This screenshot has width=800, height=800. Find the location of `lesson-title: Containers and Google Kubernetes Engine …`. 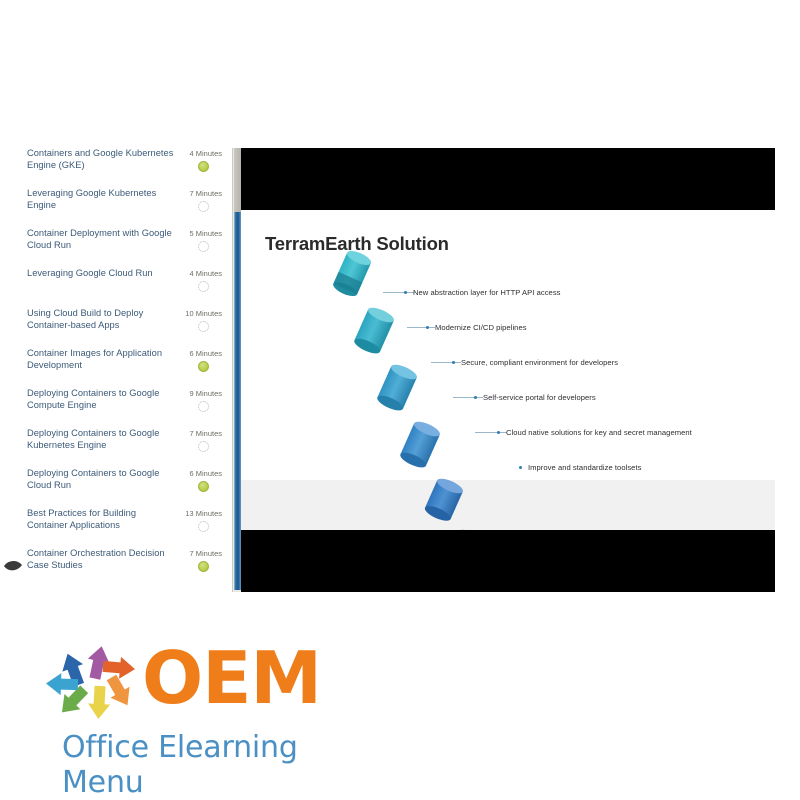

lesson-title: Containers and Google Kubernetes Engine … is located at coordinates (102, 159).